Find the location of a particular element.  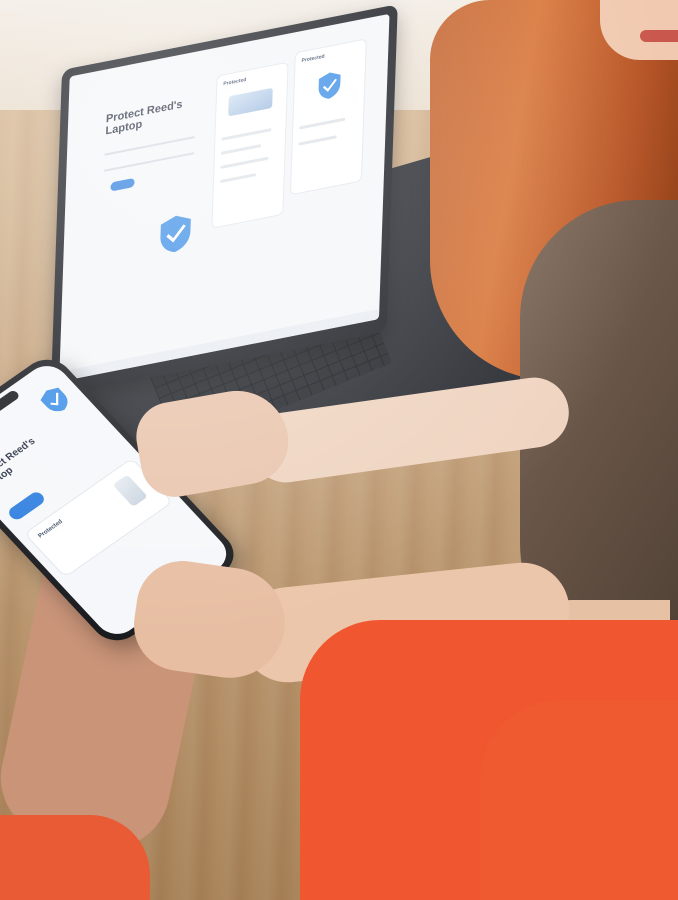

laptop-device-card: Protected is located at coordinates (250, 145).